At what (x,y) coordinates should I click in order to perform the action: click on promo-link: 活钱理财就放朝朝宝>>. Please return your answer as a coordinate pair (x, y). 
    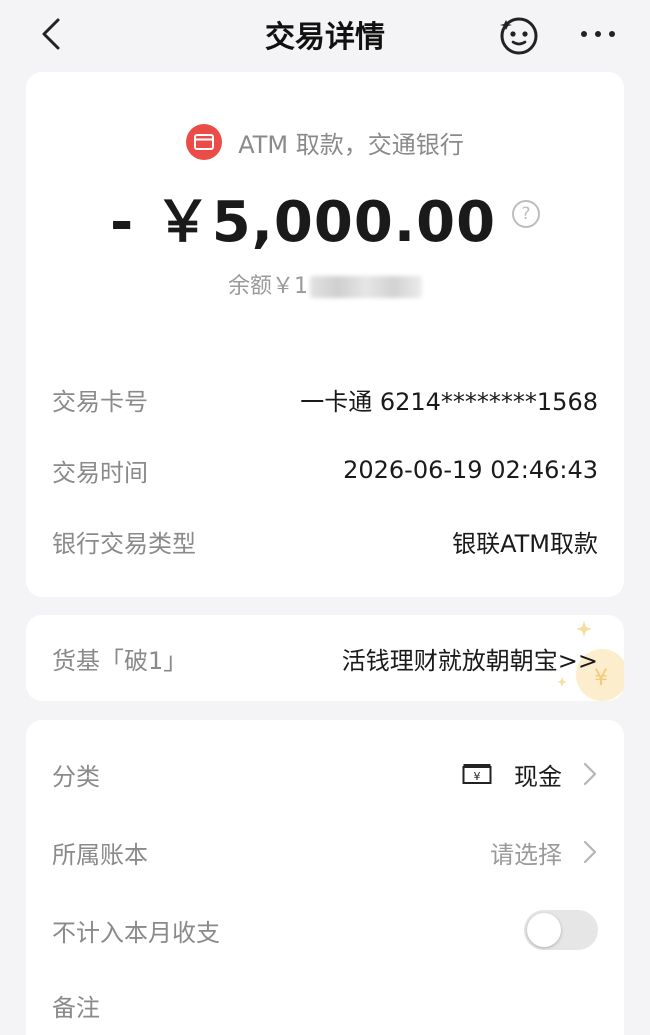
    Looking at the image, I should click on (470, 658).